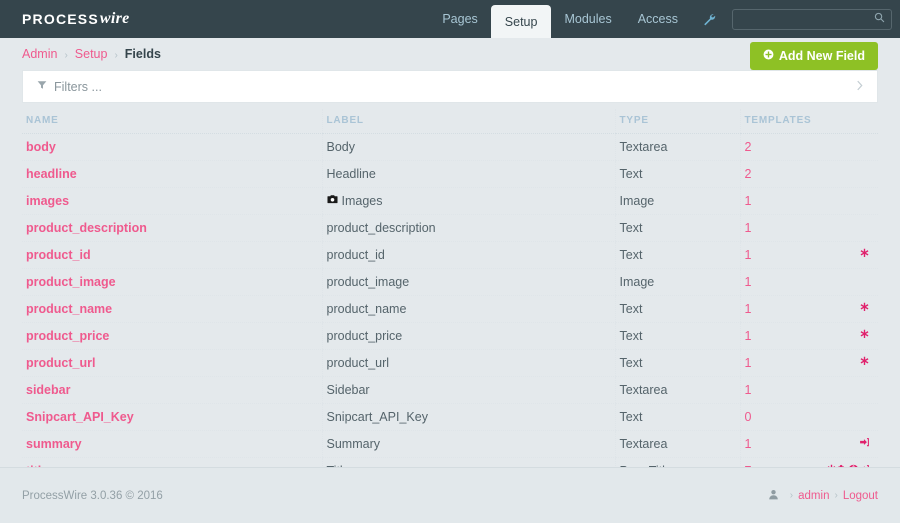 This screenshot has width=900, height=523. What do you see at coordinates (806, 19) in the screenshot?
I see `search-input` at bounding box center [806, 19].